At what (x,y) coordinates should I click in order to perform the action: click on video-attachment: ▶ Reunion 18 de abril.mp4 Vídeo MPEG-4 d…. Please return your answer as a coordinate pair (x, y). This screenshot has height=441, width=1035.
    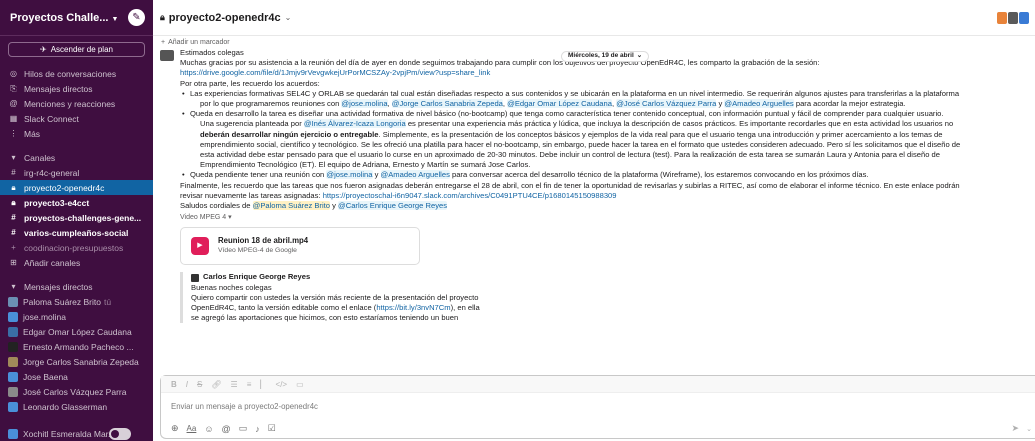
    Looking at the image, I should click on (300, 246).